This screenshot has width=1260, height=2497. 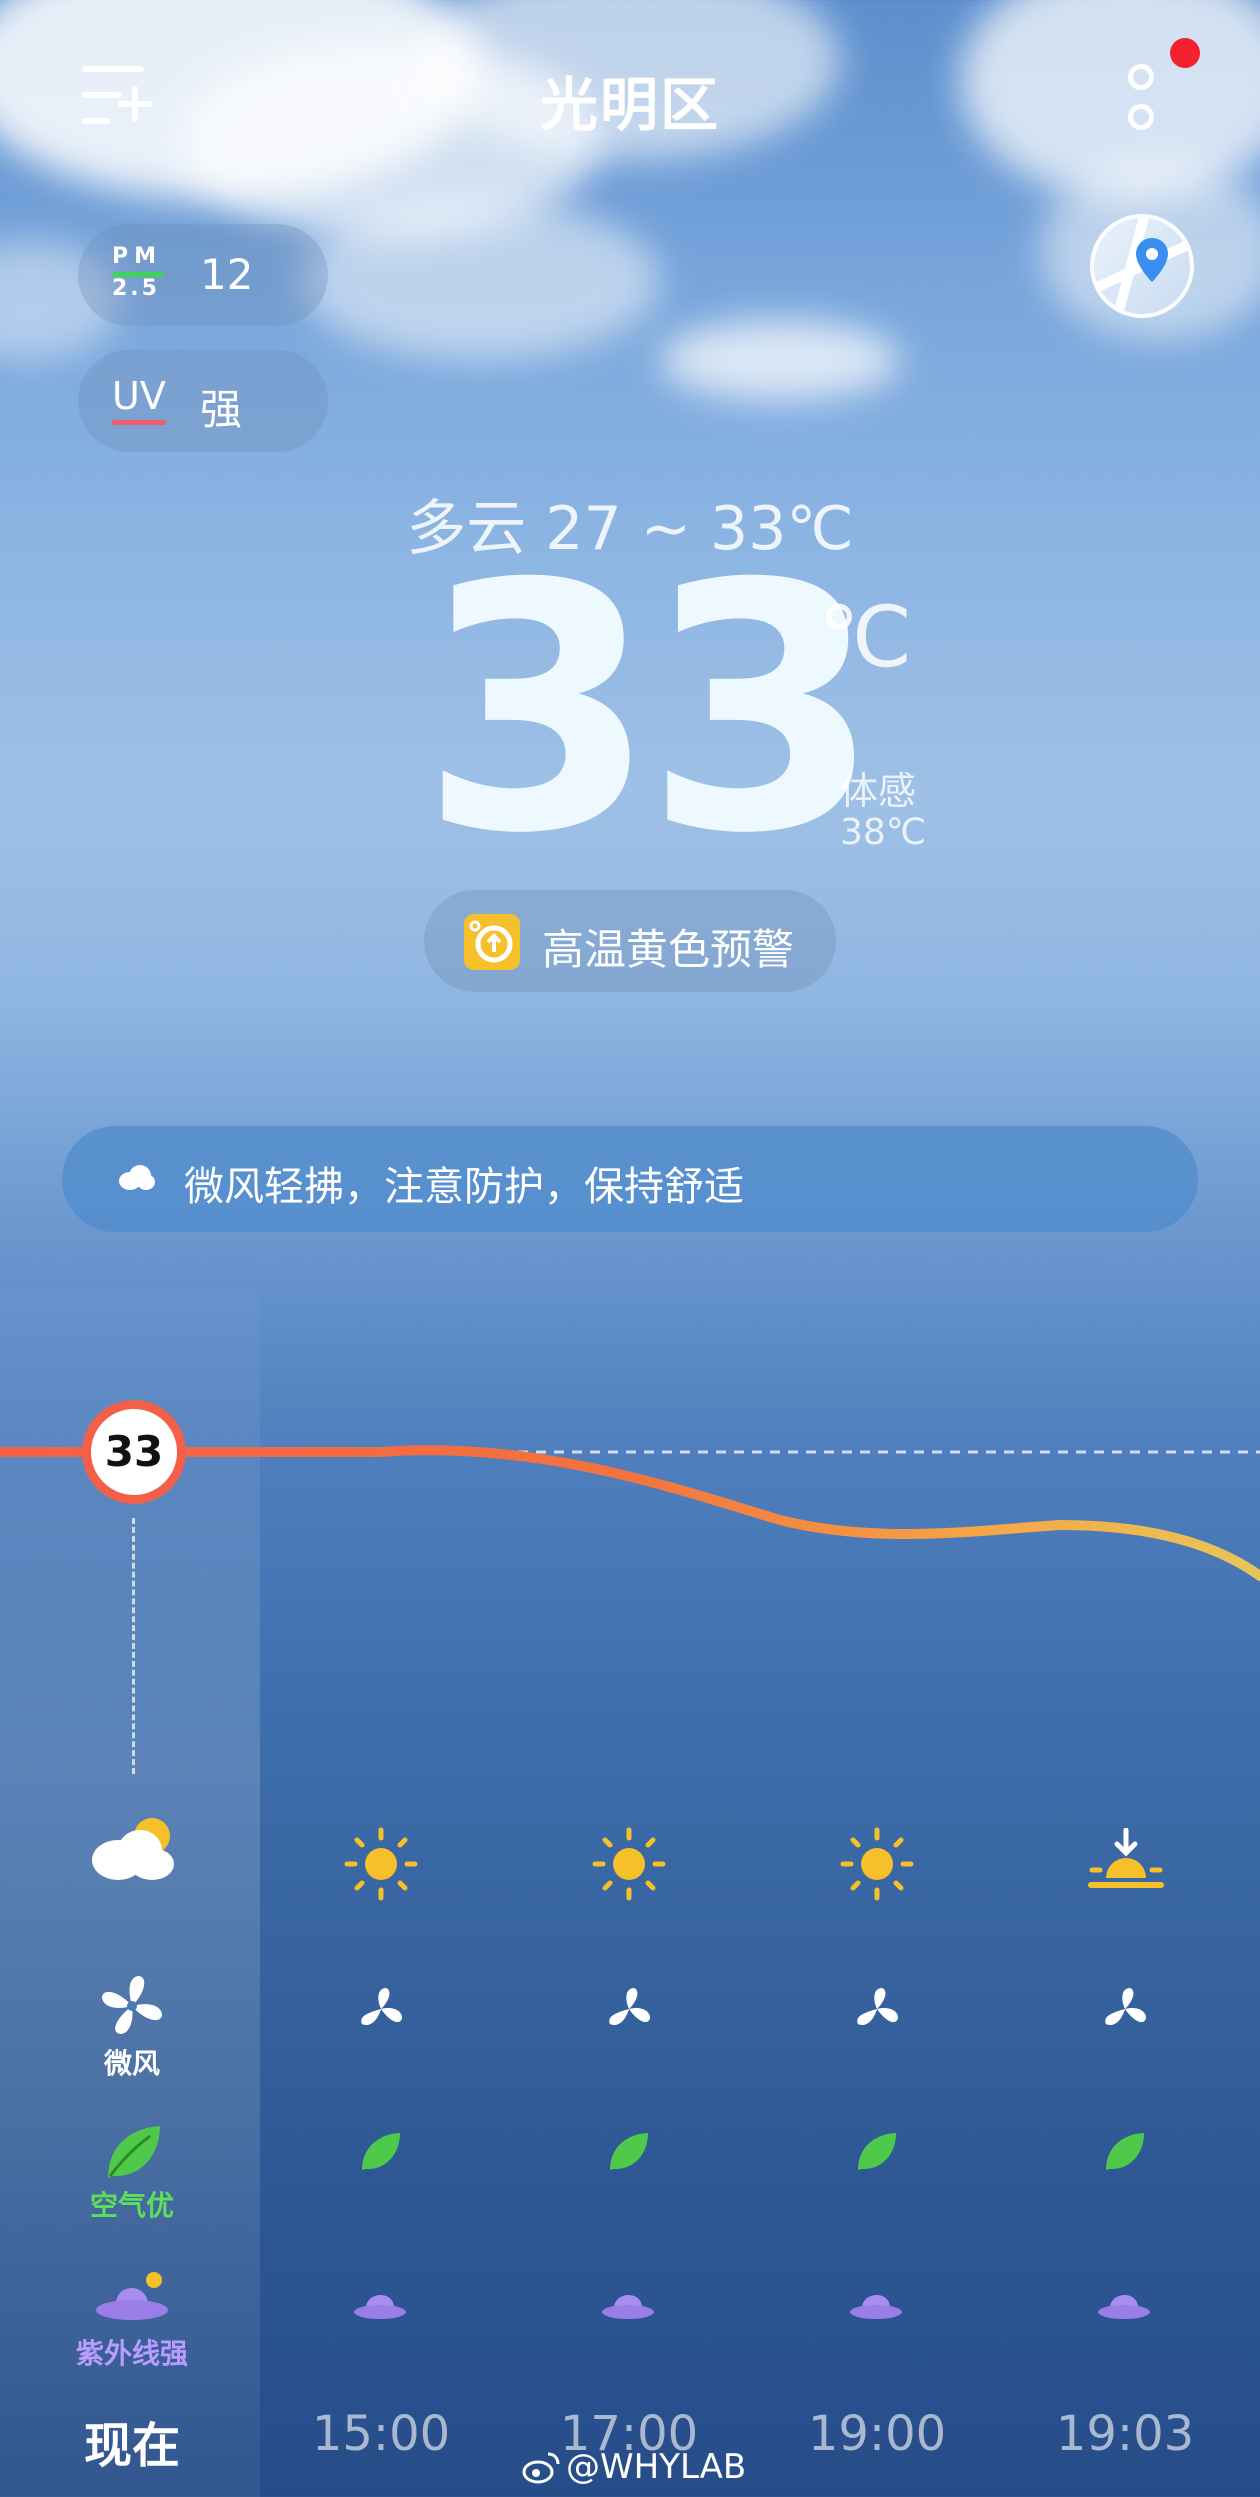 What do you see at coordinates (131, 2205) in the screenshot?
I see `air-quality-label: 空气优` at bounding box center [131, 2205].